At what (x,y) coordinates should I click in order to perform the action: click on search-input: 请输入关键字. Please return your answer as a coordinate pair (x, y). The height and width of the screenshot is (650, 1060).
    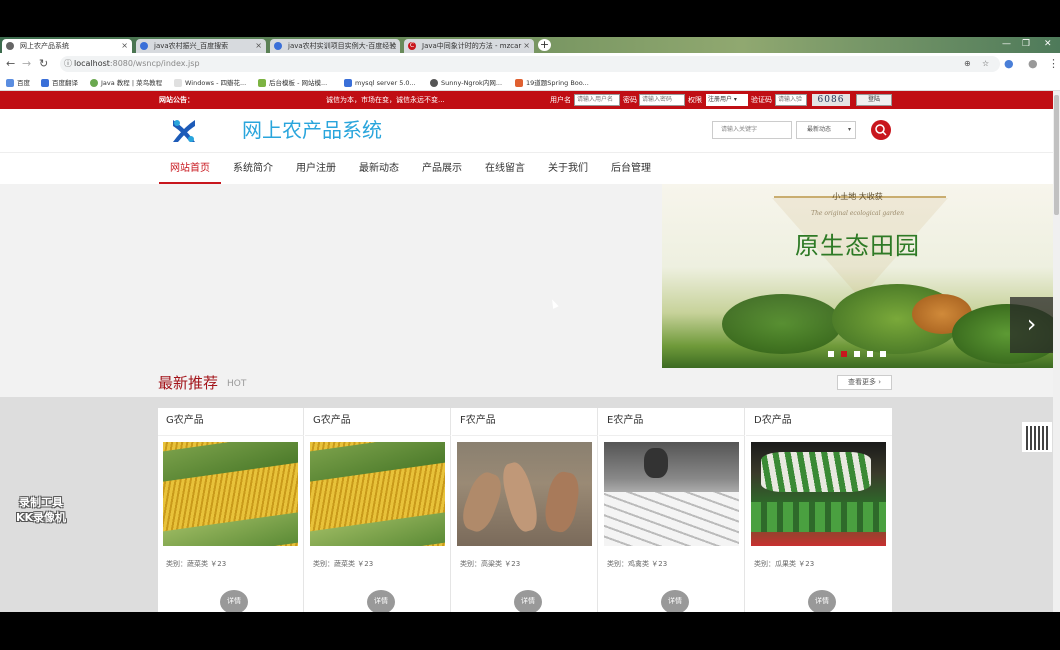
    Looking at the image, I should click on (752, 130).